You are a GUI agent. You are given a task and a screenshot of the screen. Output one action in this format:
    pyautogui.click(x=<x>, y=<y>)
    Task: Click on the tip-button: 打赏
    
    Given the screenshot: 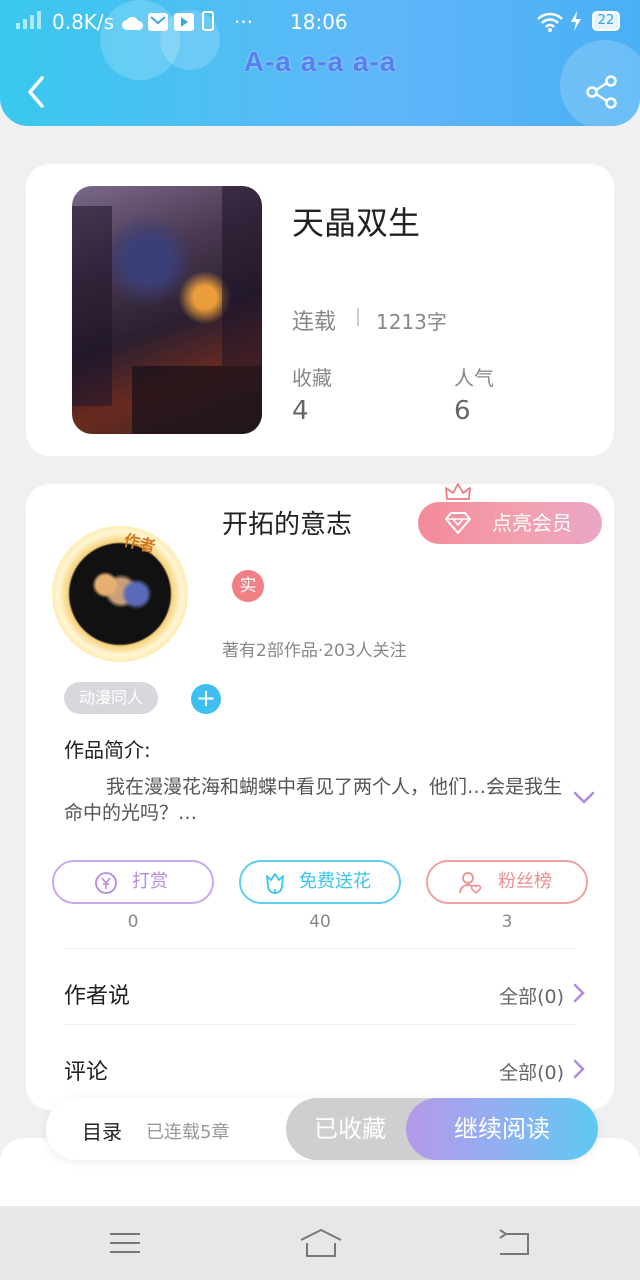 What is the action you would take?
    pyautogui.click(x=133, y=882)
    